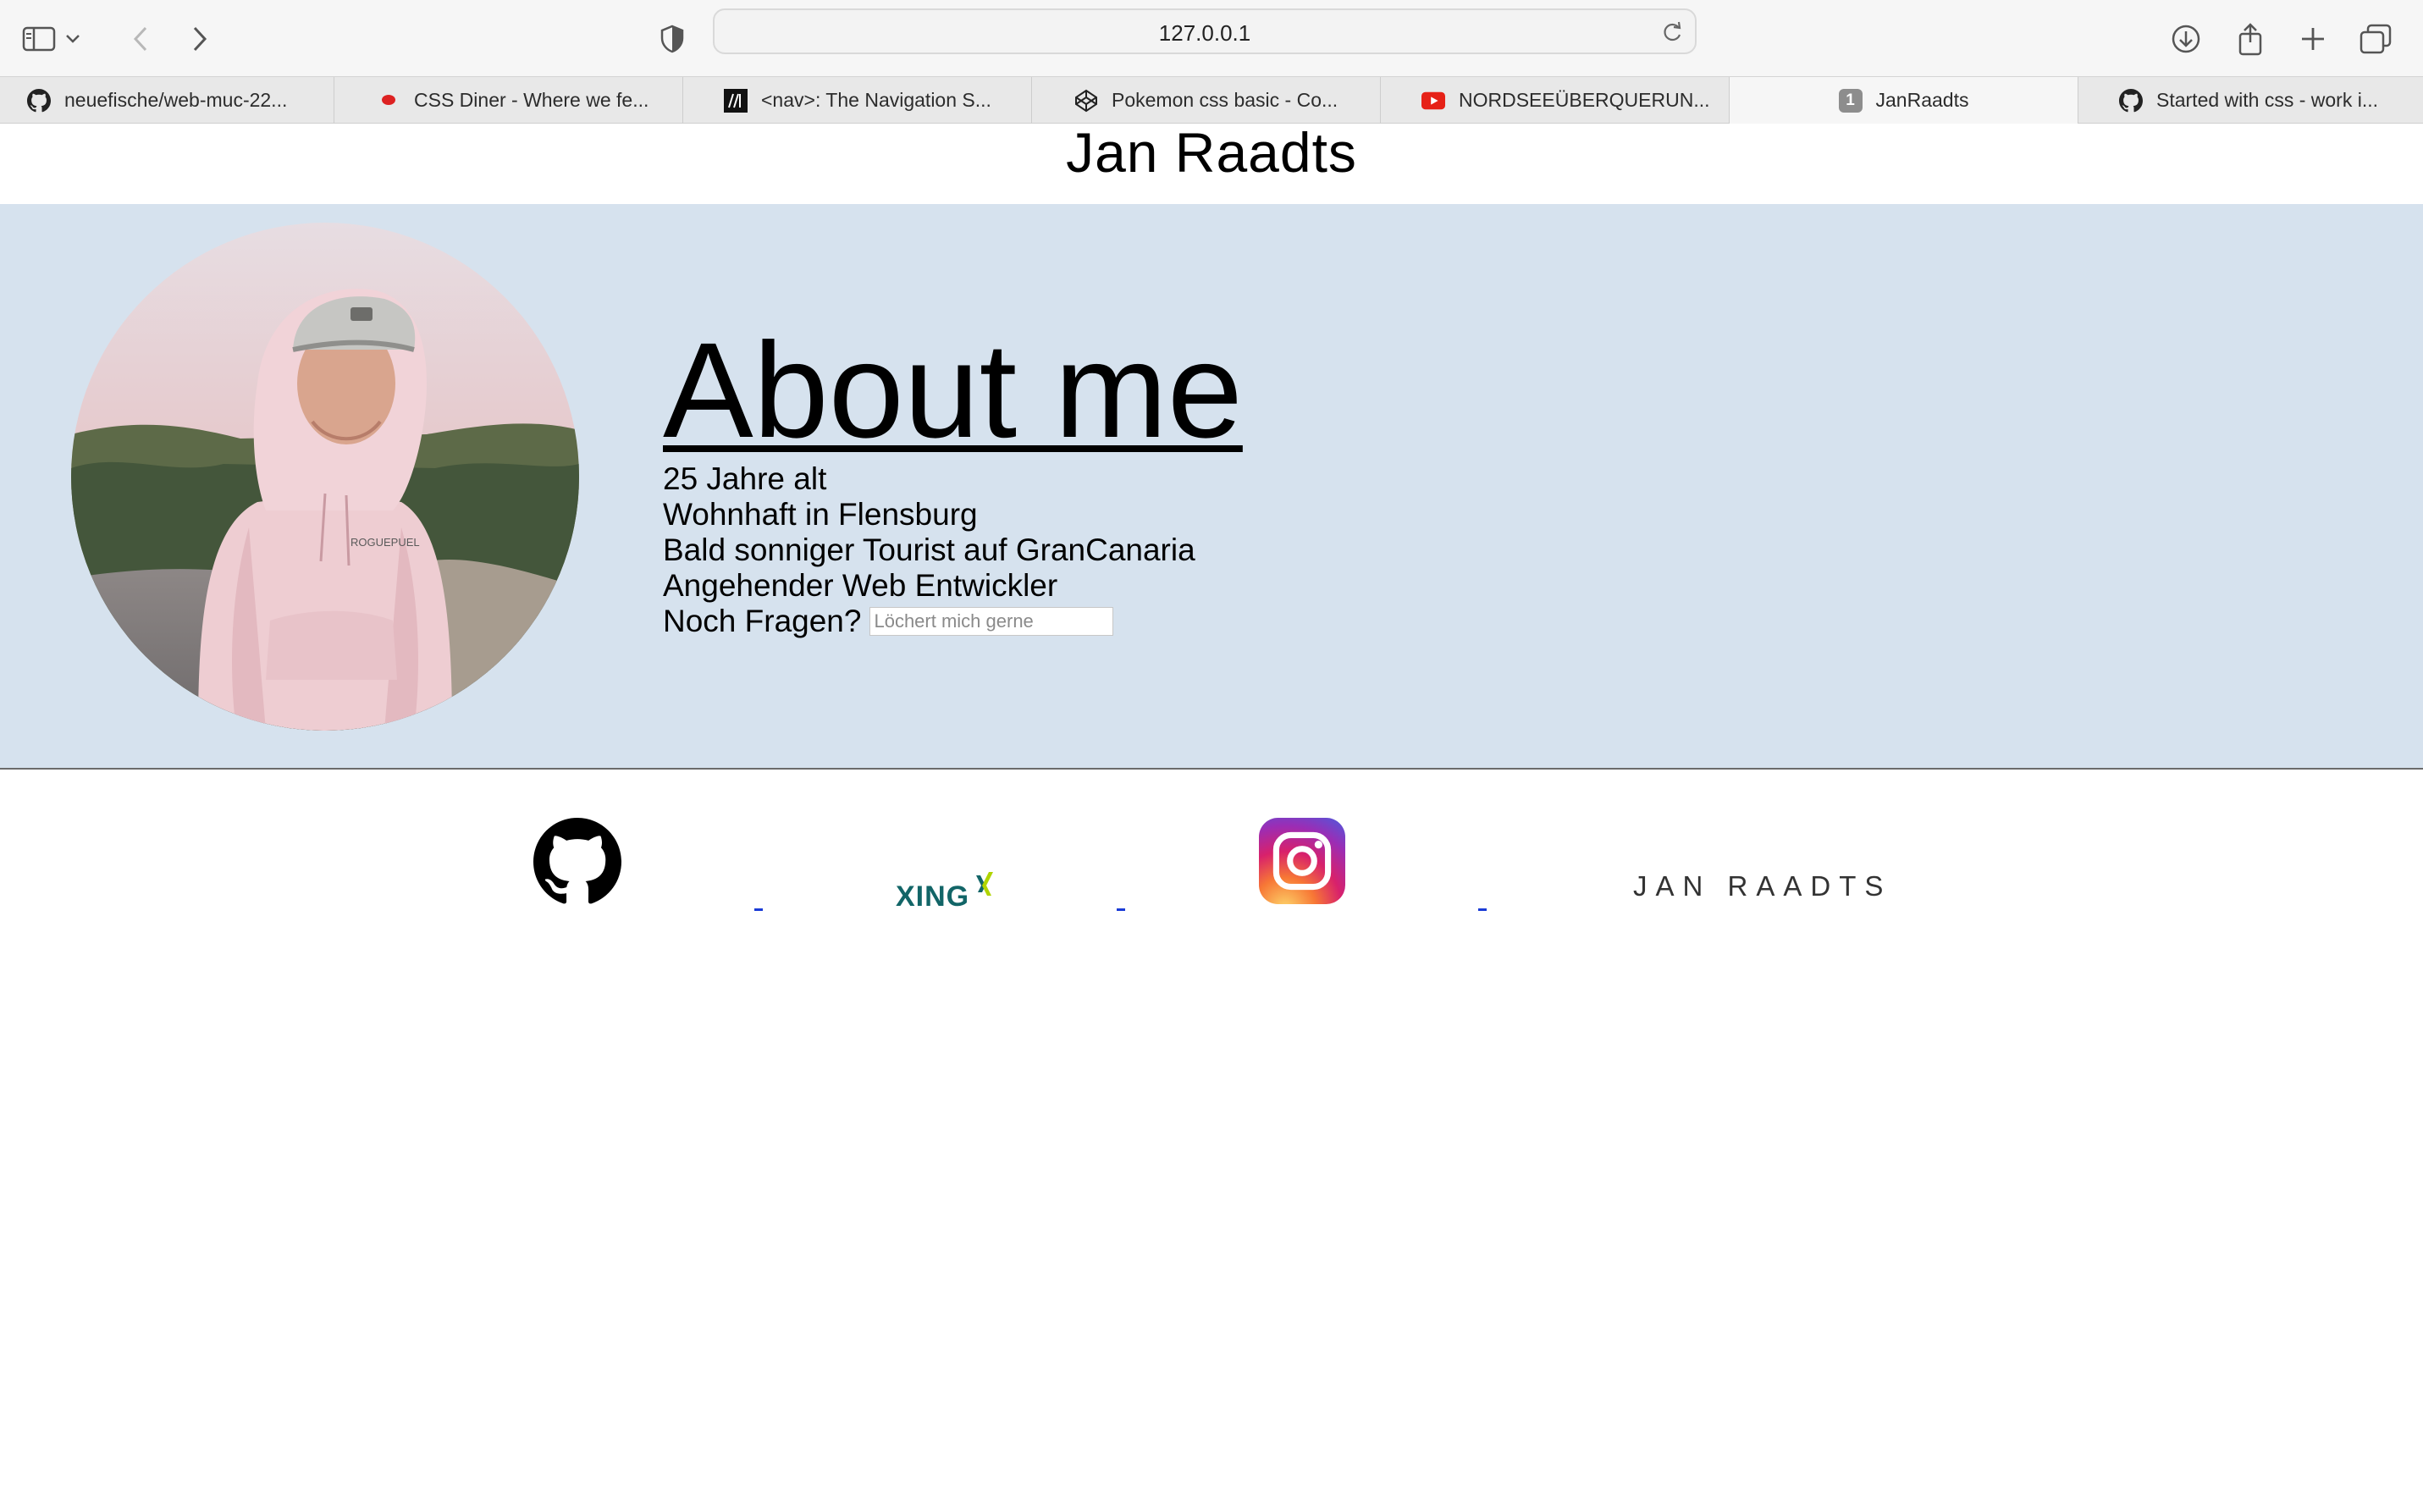 The image size is (2423, 1512). What do you see at coordinates (2313, 39) in the screenshot?
I see `new-tab-icon` at bounding box center [2313, 39].